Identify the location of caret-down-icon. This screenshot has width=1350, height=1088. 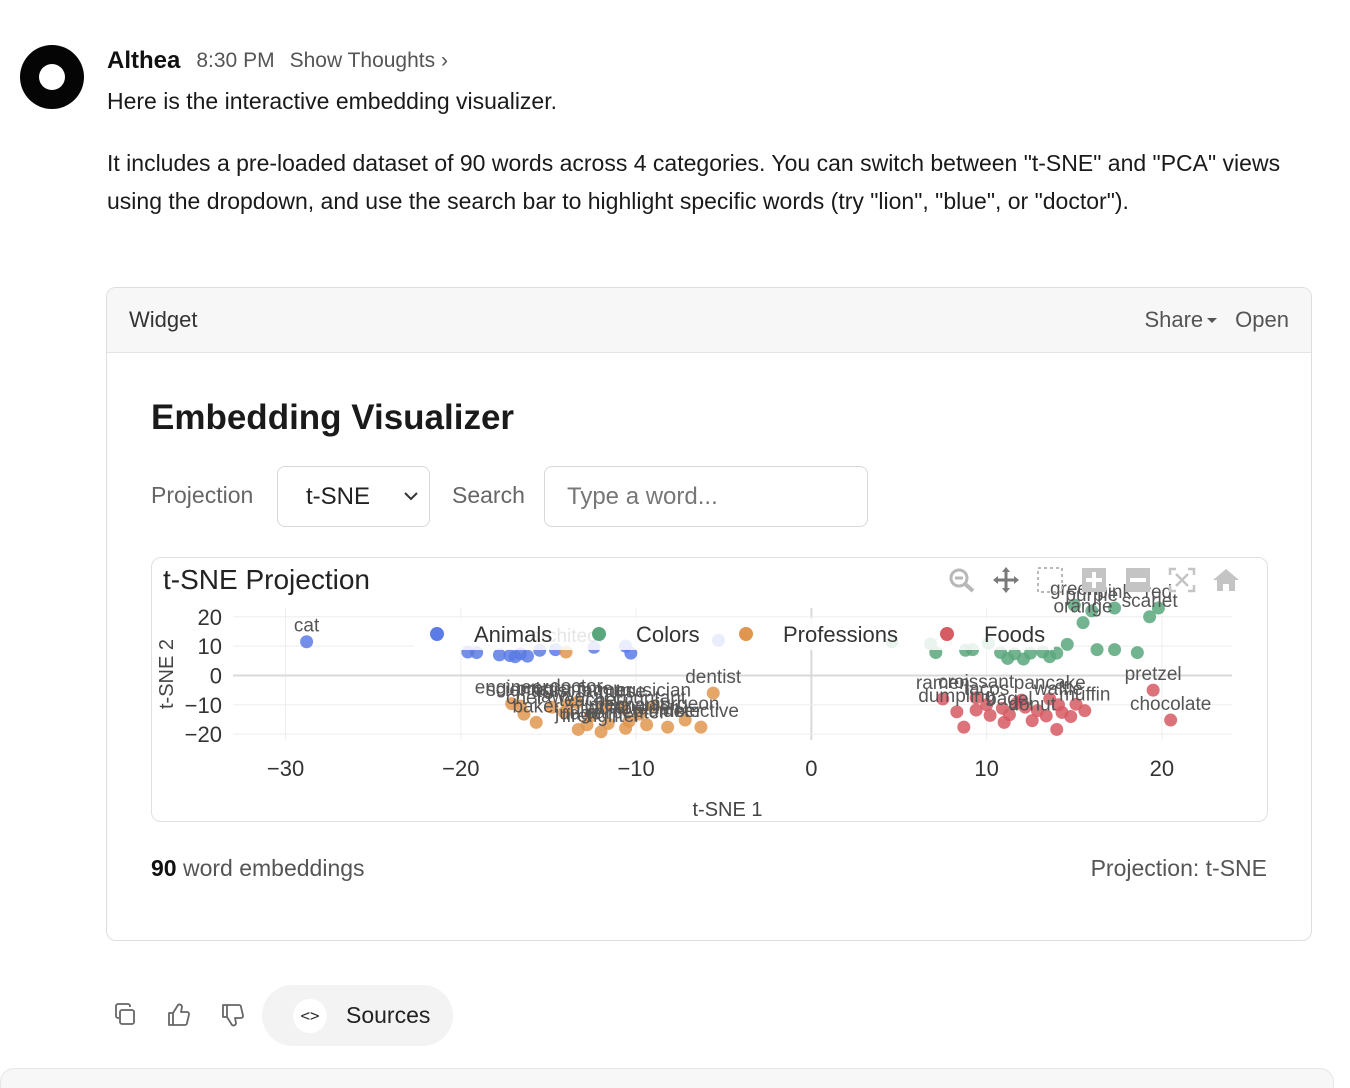
(1212, 320).